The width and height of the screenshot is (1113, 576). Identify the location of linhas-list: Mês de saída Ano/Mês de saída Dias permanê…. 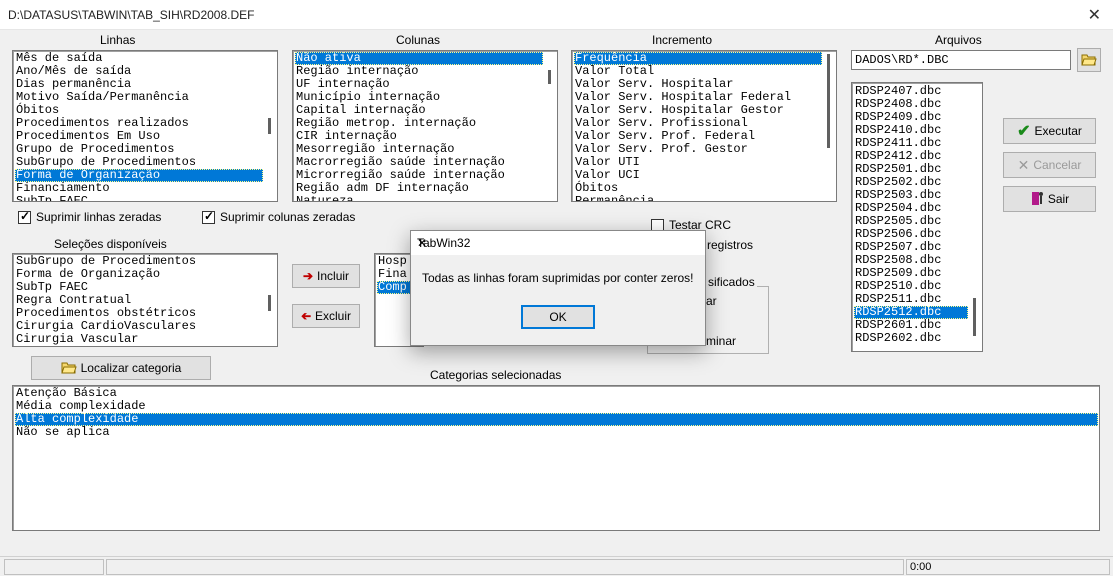
(145, 126).